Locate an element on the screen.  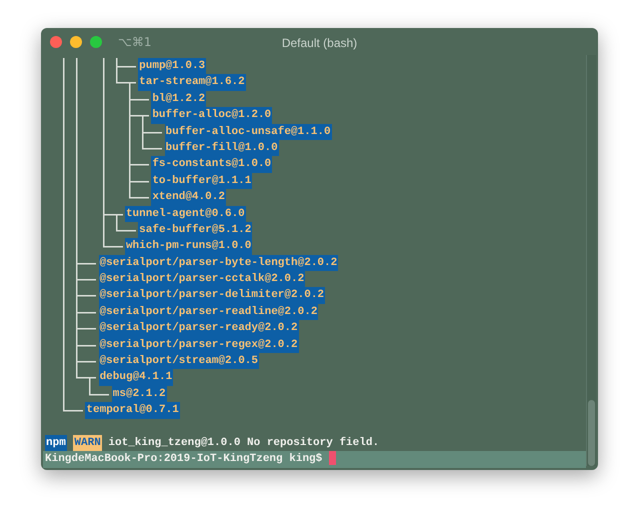
warning-message: iot_king_tzeng@1.0.0 No repository field. is located at coordinates (244, 443).